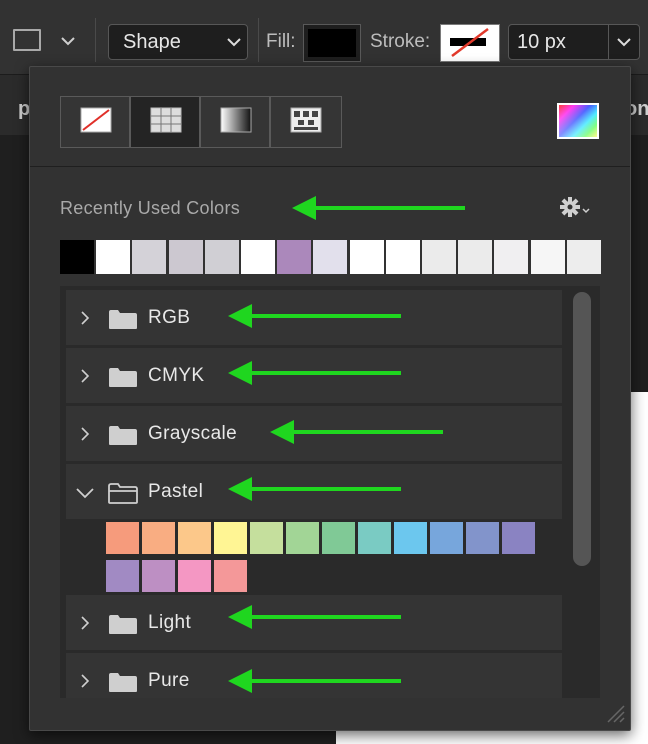  Describe the element at coordinates (169, 680) in the screenshot. I see `swatch-group-name: Pure` at that location.